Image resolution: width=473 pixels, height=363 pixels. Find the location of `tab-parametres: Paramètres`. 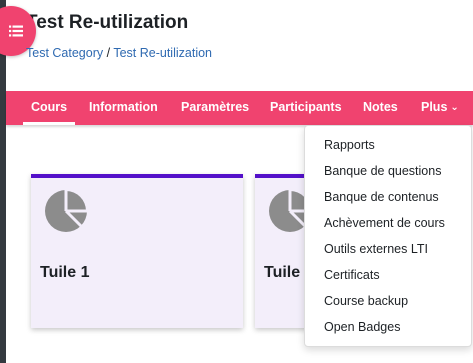

tab-parametres: Paramètres is located at coordinates (215, 108).